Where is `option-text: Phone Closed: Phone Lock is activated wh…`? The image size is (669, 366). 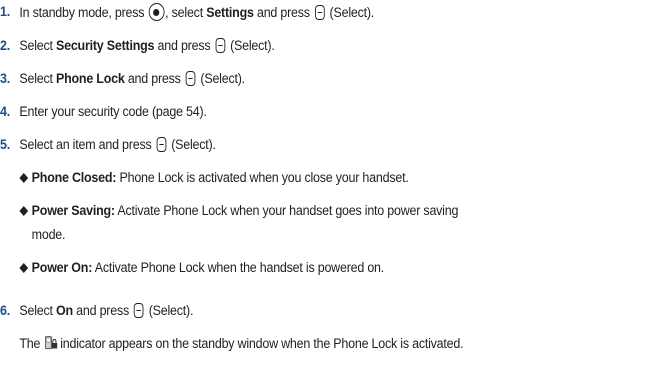 option-text: Phone Closed: Phone Lock is activated wh… is located at coordinates (220, 178).